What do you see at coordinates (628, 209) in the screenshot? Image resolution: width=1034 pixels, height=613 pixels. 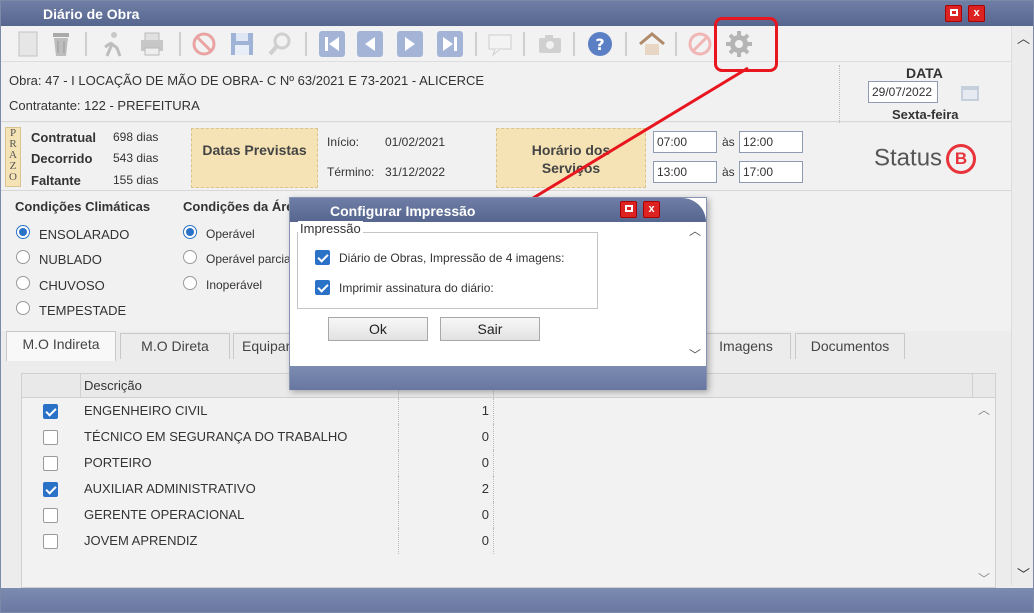 I see `dialog-maximize-button` at bounding box center [628, 209].